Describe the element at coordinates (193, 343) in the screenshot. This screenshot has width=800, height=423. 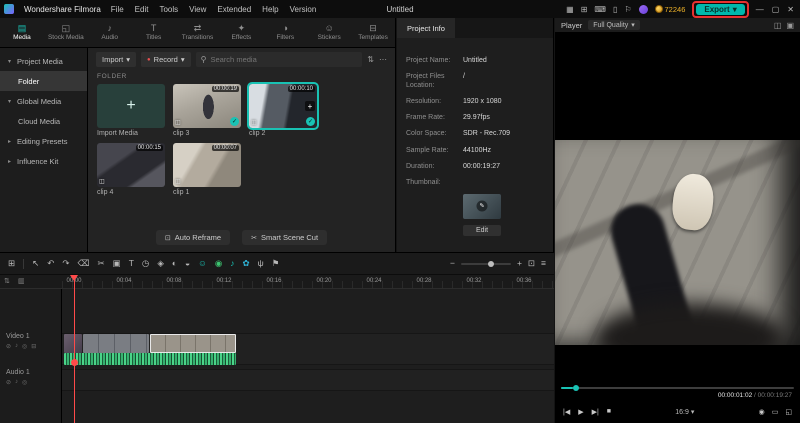
I see `timeline-clip-segment-selected` at that location.